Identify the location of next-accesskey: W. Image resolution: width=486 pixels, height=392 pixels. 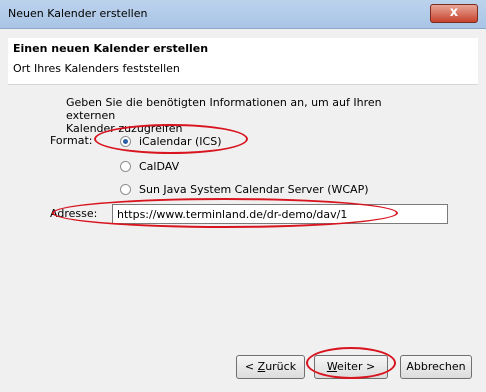
(332, 366).